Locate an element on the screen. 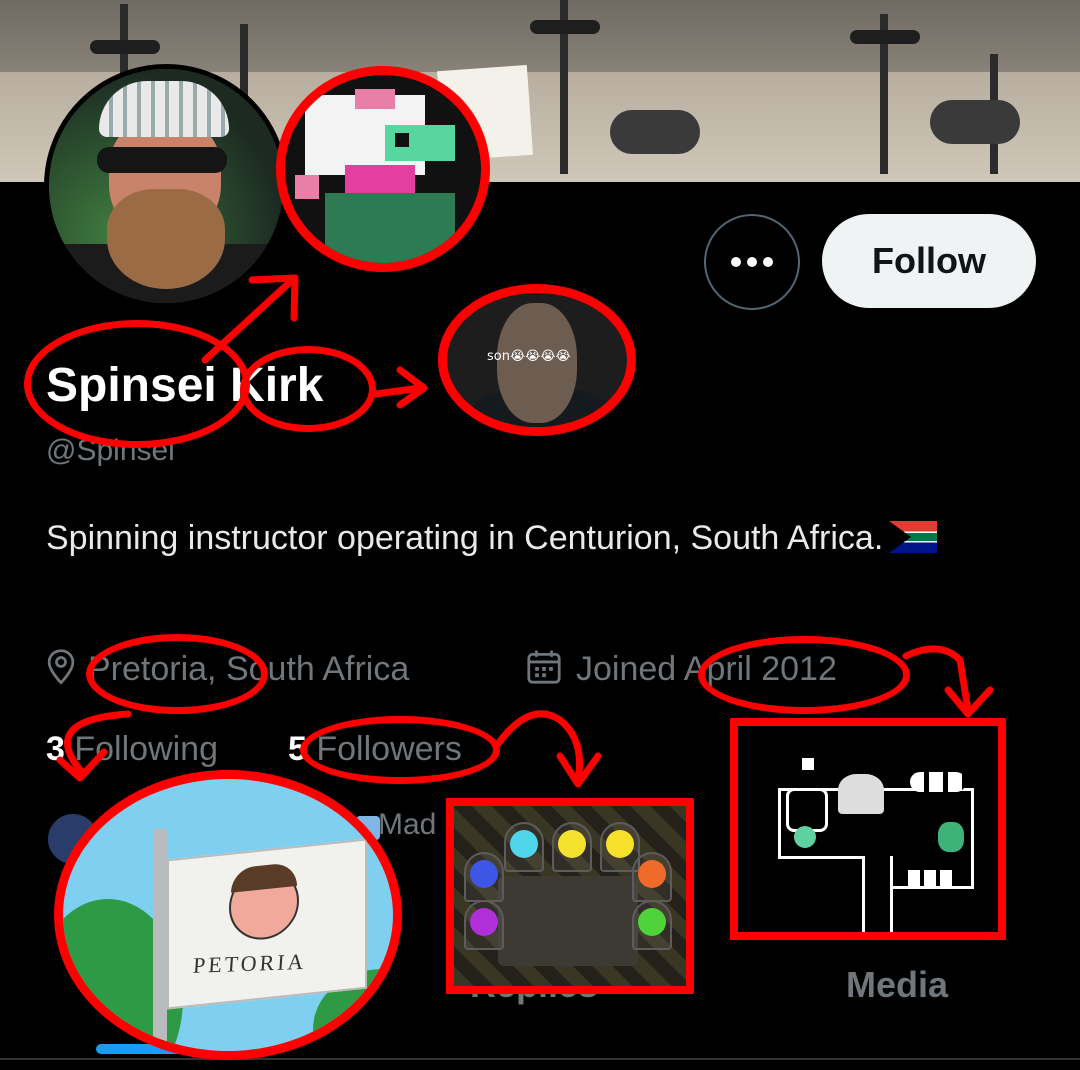  arrow-head is located at coordinates (82, 765).